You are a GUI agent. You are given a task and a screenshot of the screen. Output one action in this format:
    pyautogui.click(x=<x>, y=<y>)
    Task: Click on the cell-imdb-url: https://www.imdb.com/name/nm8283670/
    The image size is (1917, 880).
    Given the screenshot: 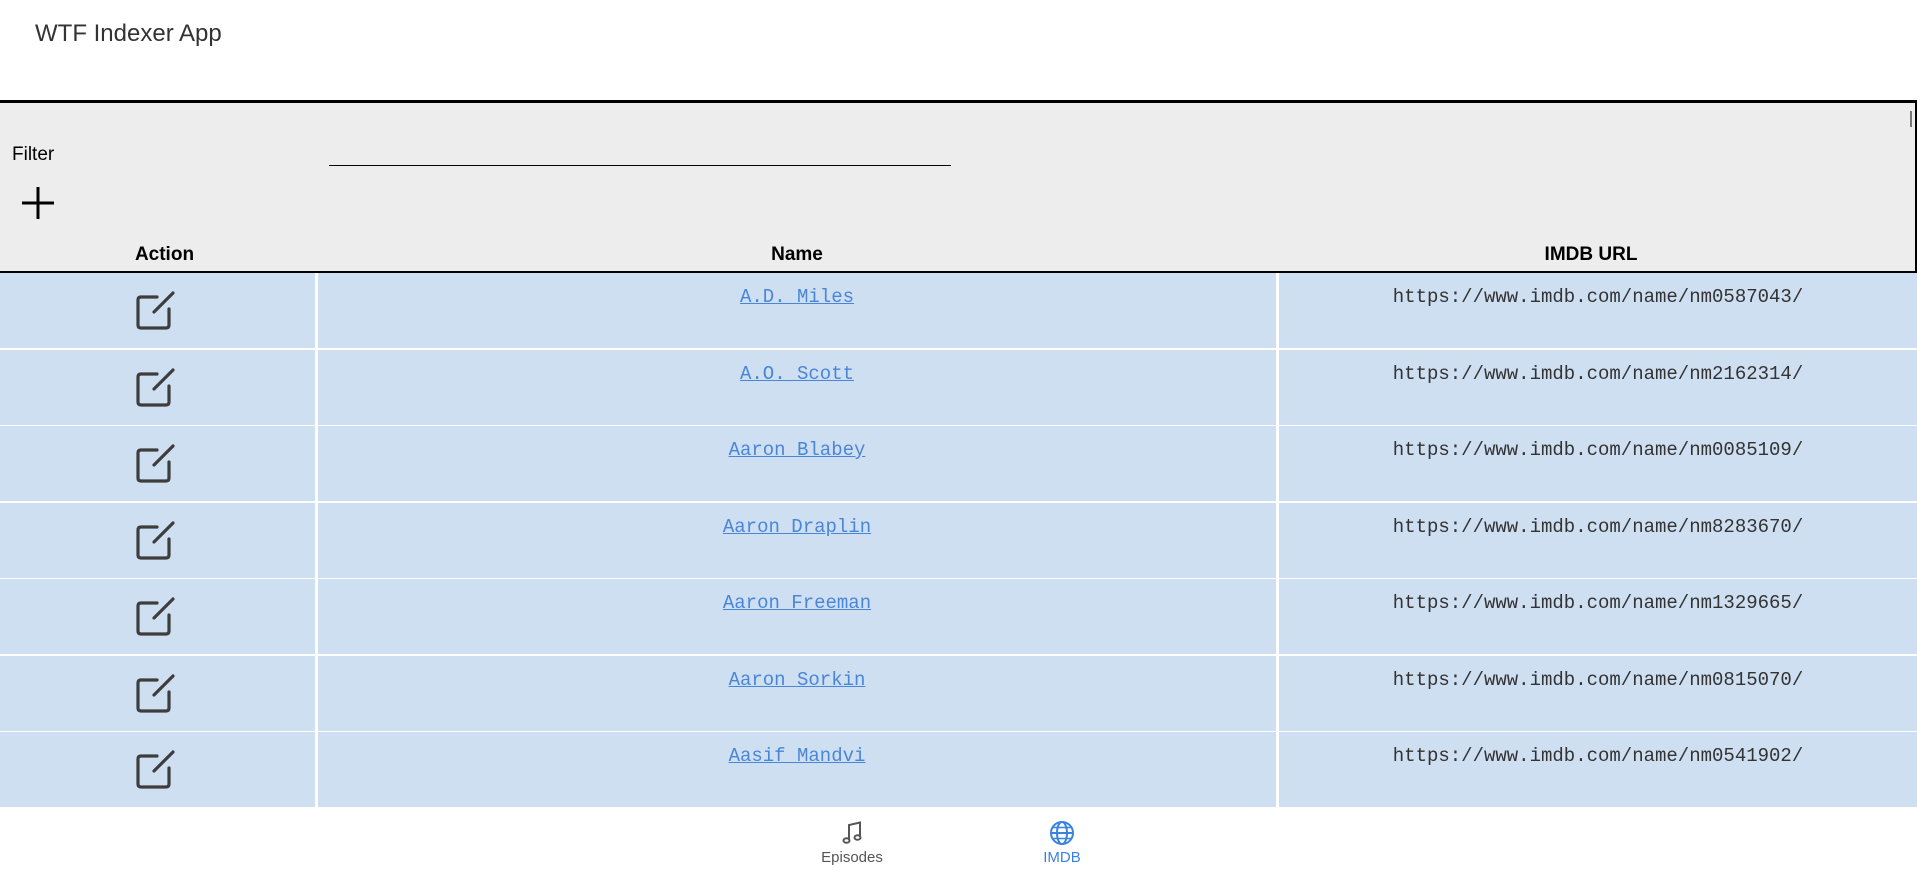 What is the action you would take?
    pyautogui.click(x=1598, y=540)
    